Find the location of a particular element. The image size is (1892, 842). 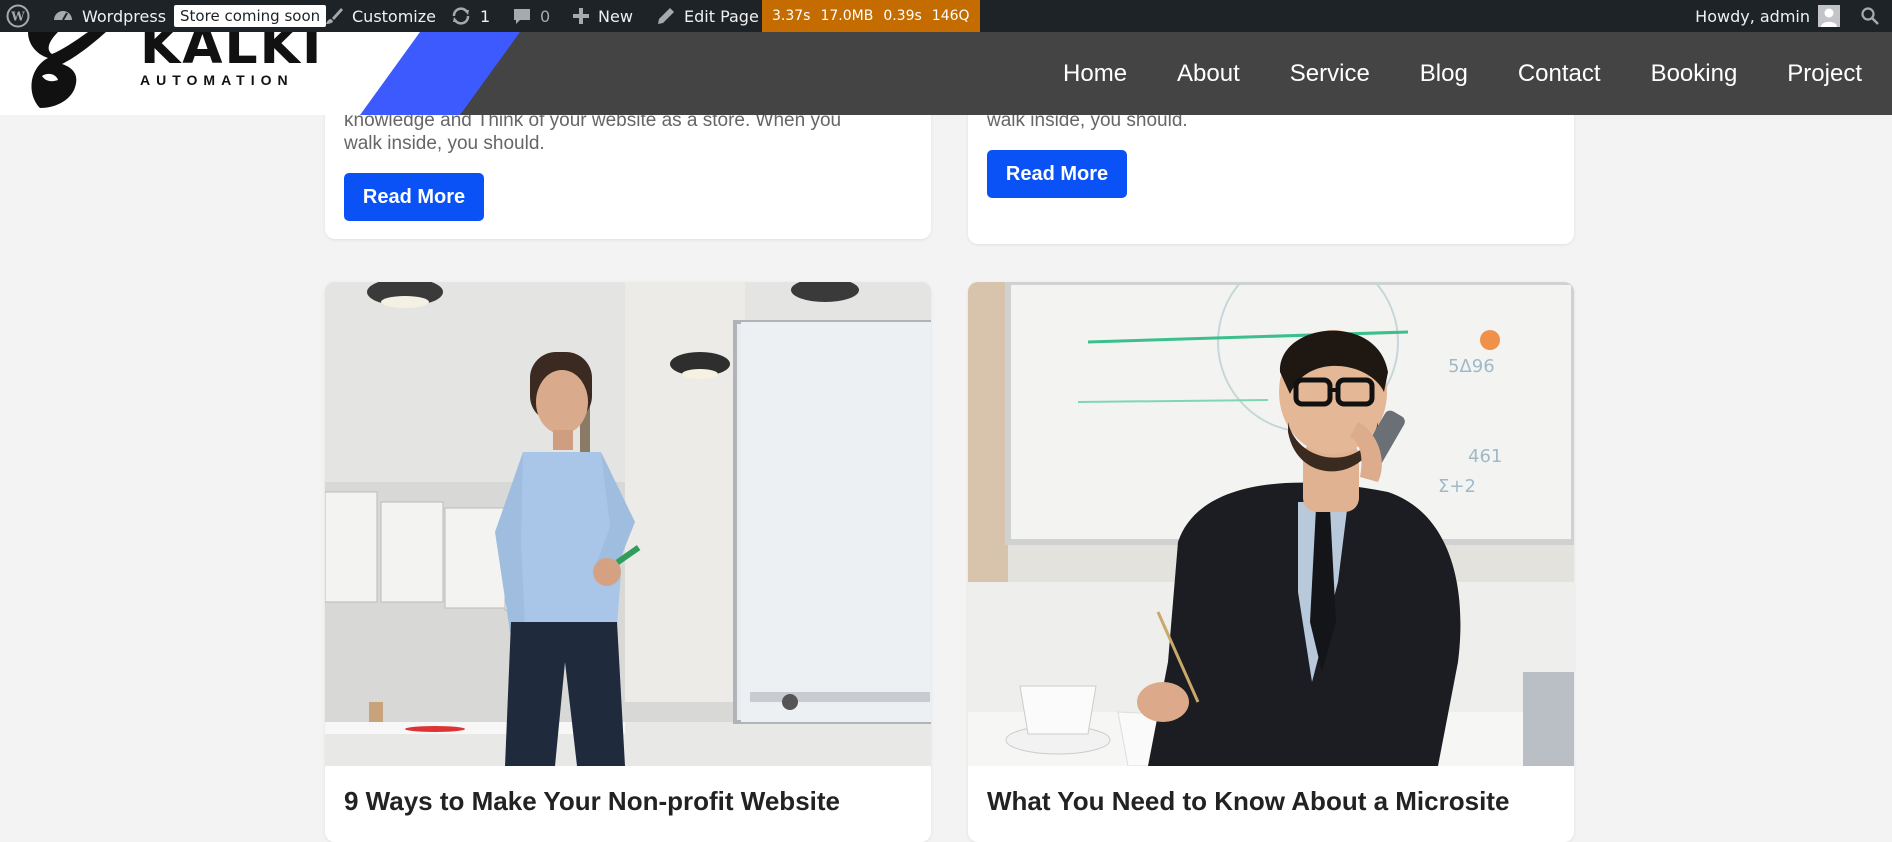

pencil-icon is located at coordinates (666, 16).